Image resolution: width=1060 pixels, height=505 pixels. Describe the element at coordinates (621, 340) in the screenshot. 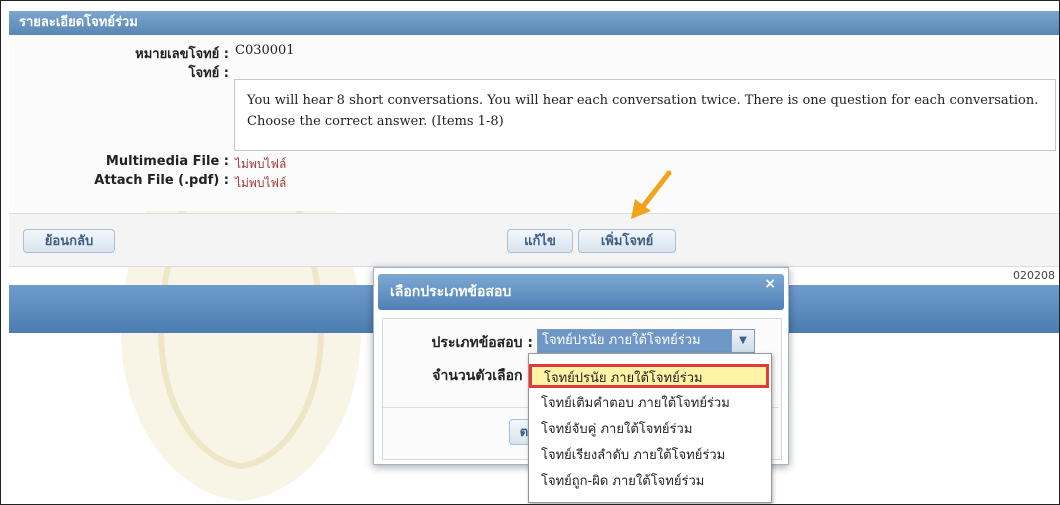

I see `exam-type-selected-value: โจทย์ปรนัย ภายใต้โจทย์ร่วม` at that location.